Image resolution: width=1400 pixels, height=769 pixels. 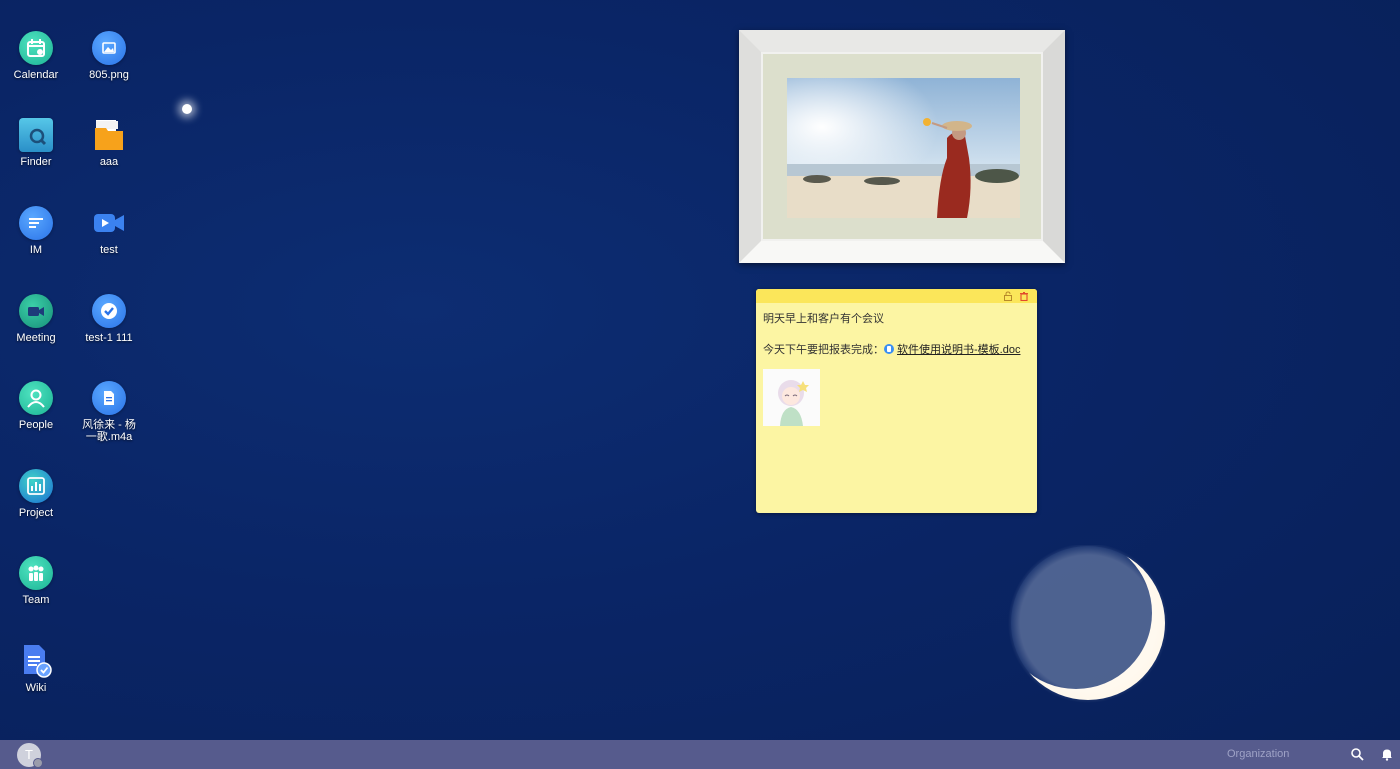 What do you see at coordinates (958, 350) in the screenshot?
I see `doc-attachment-link: 软件使用说明书-模板.doc` at bounding box center [958, 350].